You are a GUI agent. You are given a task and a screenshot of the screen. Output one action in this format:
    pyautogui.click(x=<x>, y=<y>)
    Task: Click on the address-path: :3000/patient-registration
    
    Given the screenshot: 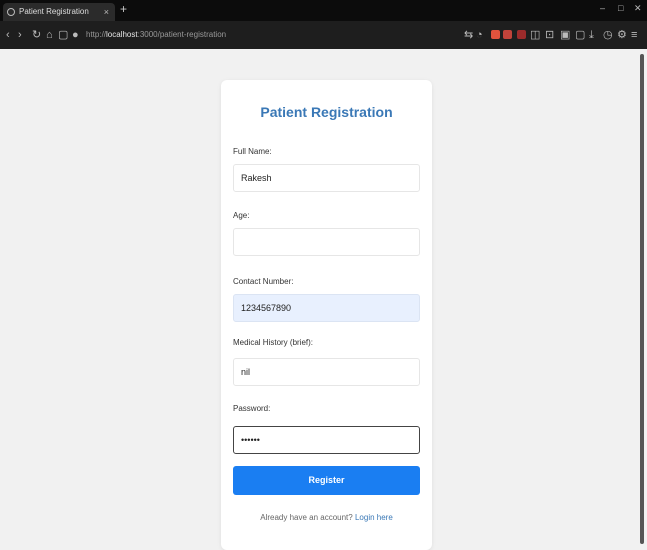 What is the action you would take?
    pyautogui.click(x=182, y=34)
    